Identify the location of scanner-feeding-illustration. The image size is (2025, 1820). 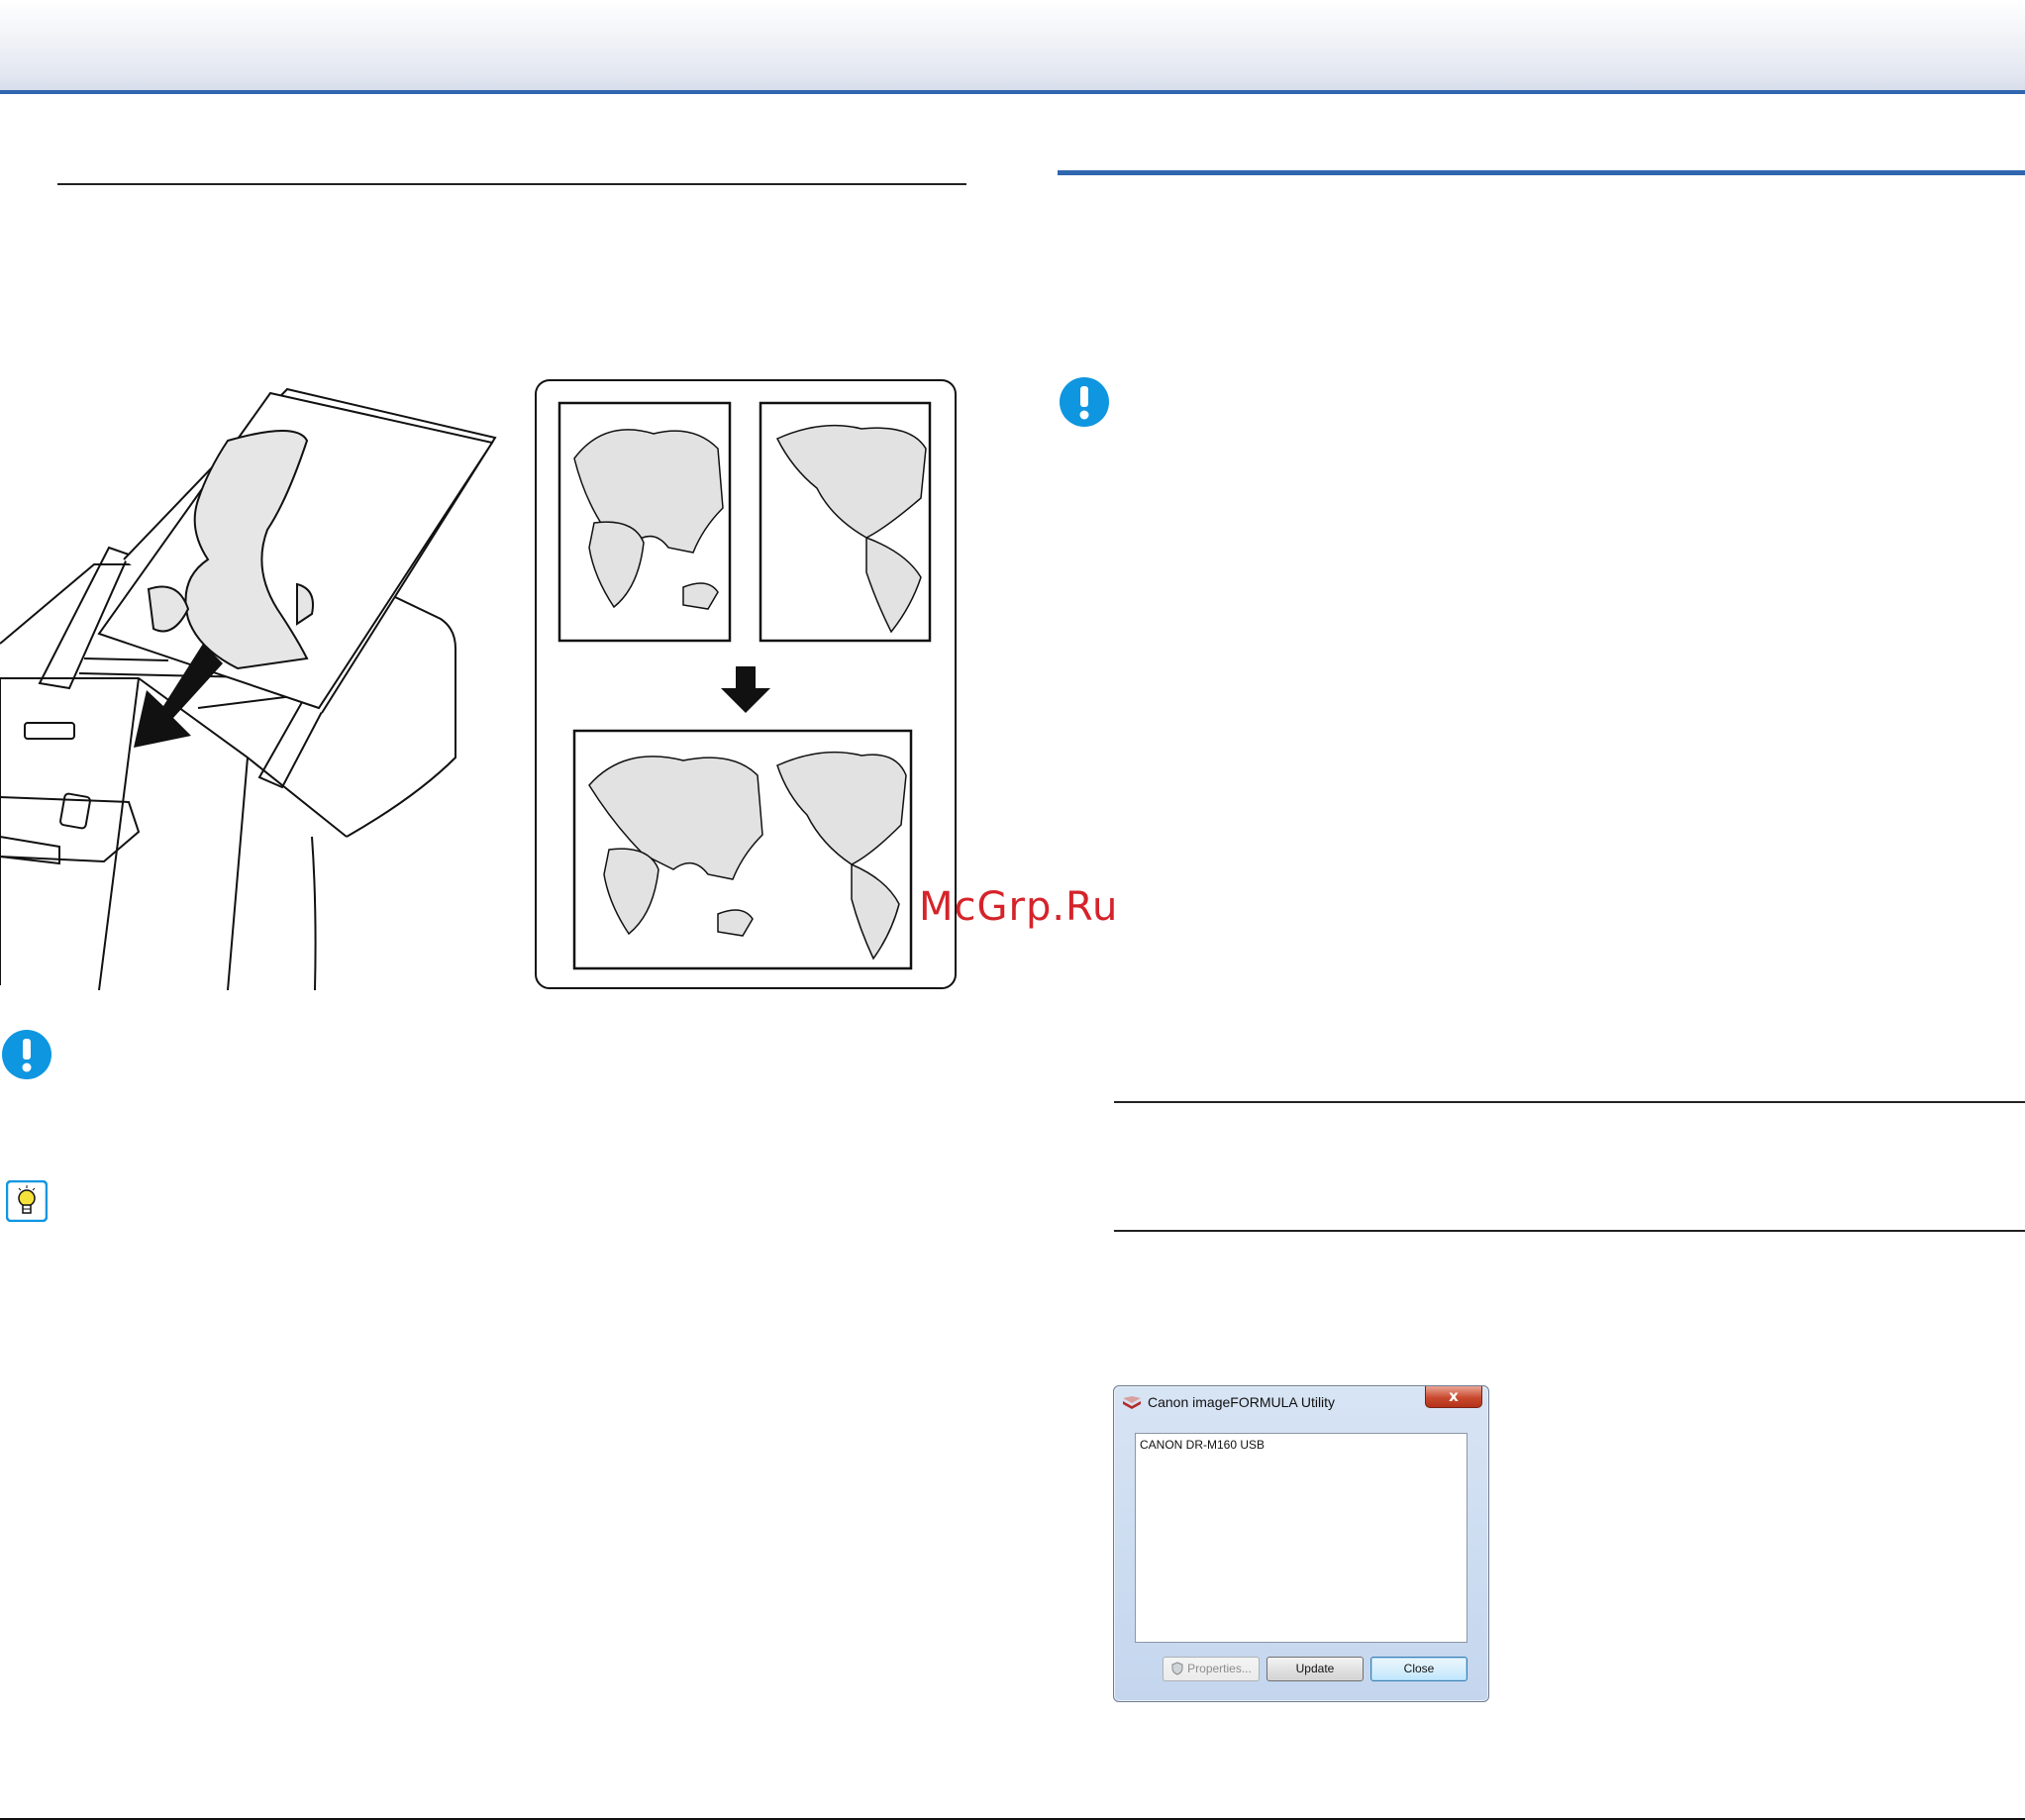
(248, 688).